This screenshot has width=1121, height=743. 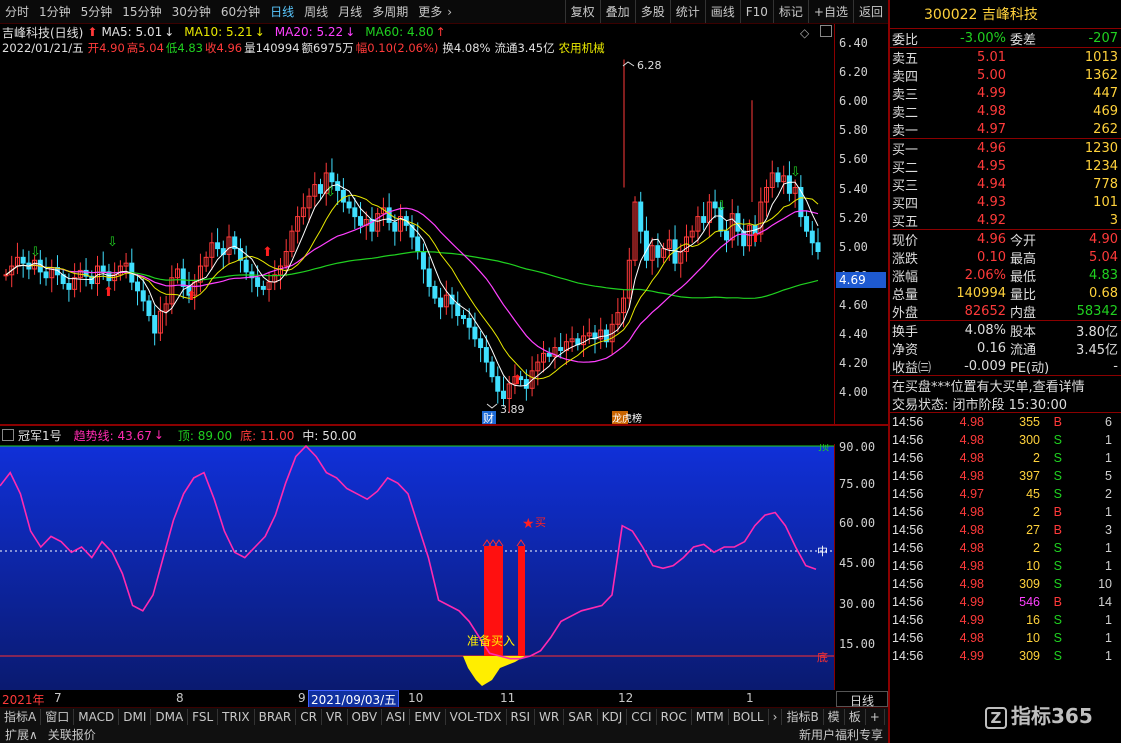 I want to click on period-tab: 5分钟, so click(x=97, y=11).